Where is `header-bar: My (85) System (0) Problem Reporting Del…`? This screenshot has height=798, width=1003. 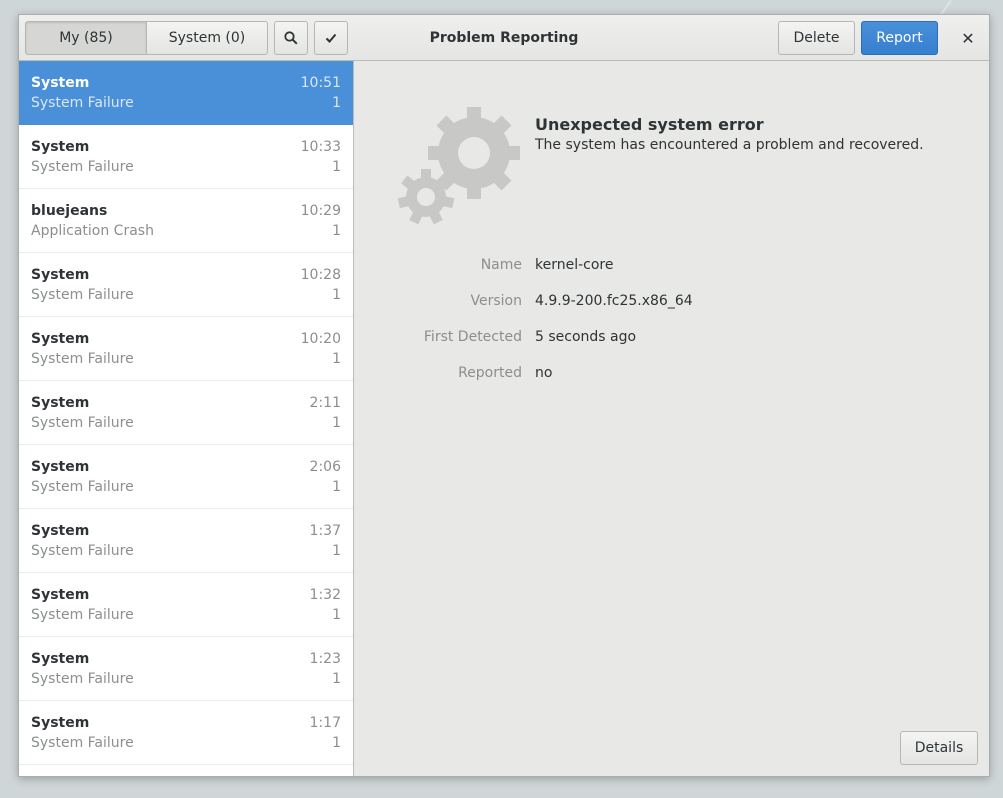 header-bar: My (85) System (0) Problem Reporting Del… is located at coordinates (504, 38).